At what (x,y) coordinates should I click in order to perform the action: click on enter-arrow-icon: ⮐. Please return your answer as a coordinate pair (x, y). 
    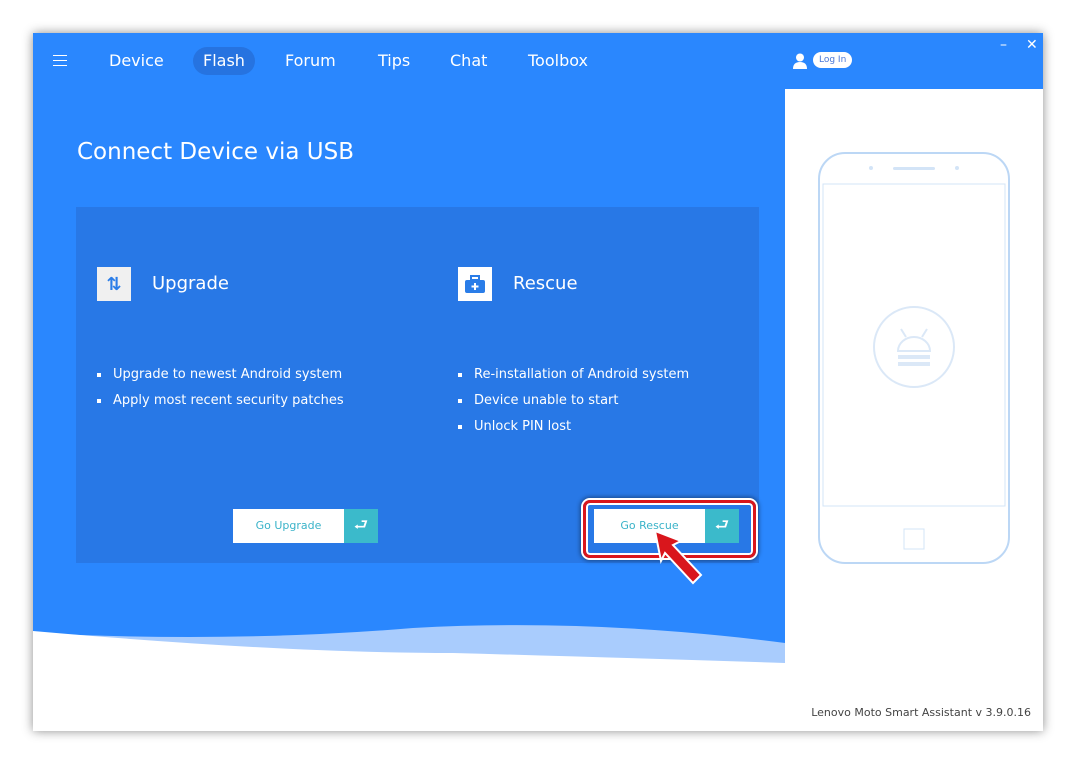
    Looking at the image, I should click on (361, 526).